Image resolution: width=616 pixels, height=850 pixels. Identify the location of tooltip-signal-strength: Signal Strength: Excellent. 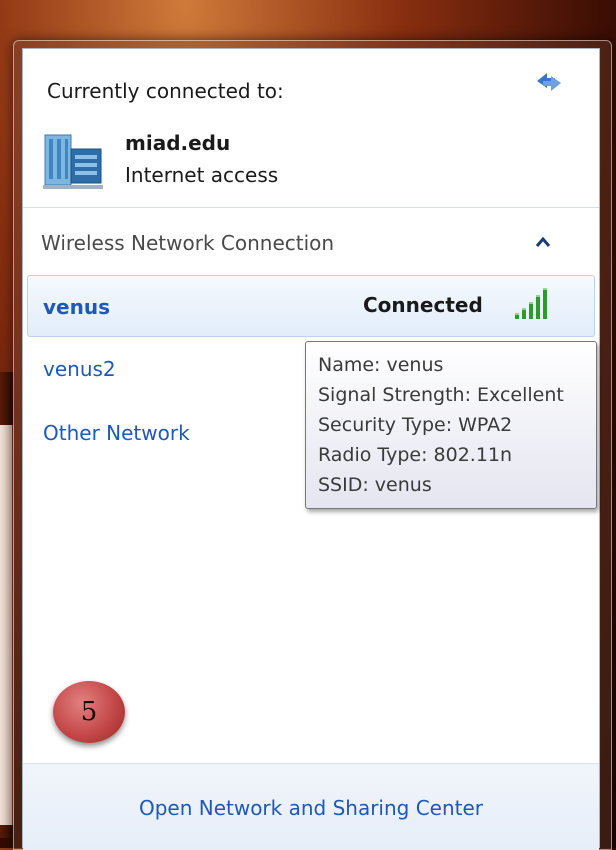
(441, 395).